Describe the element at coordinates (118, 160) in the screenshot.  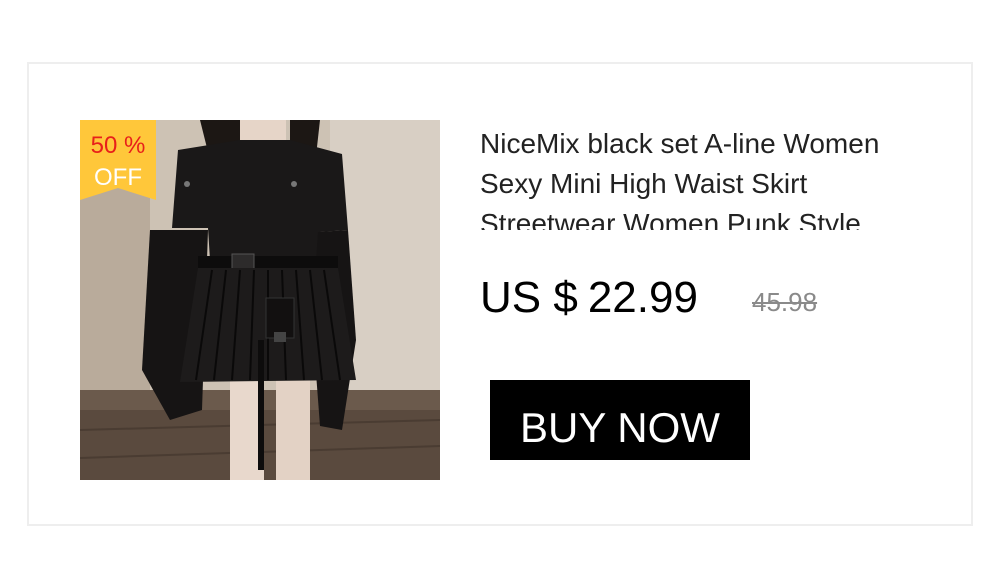
I see `discount-badge: 50 % OFF` at that location.